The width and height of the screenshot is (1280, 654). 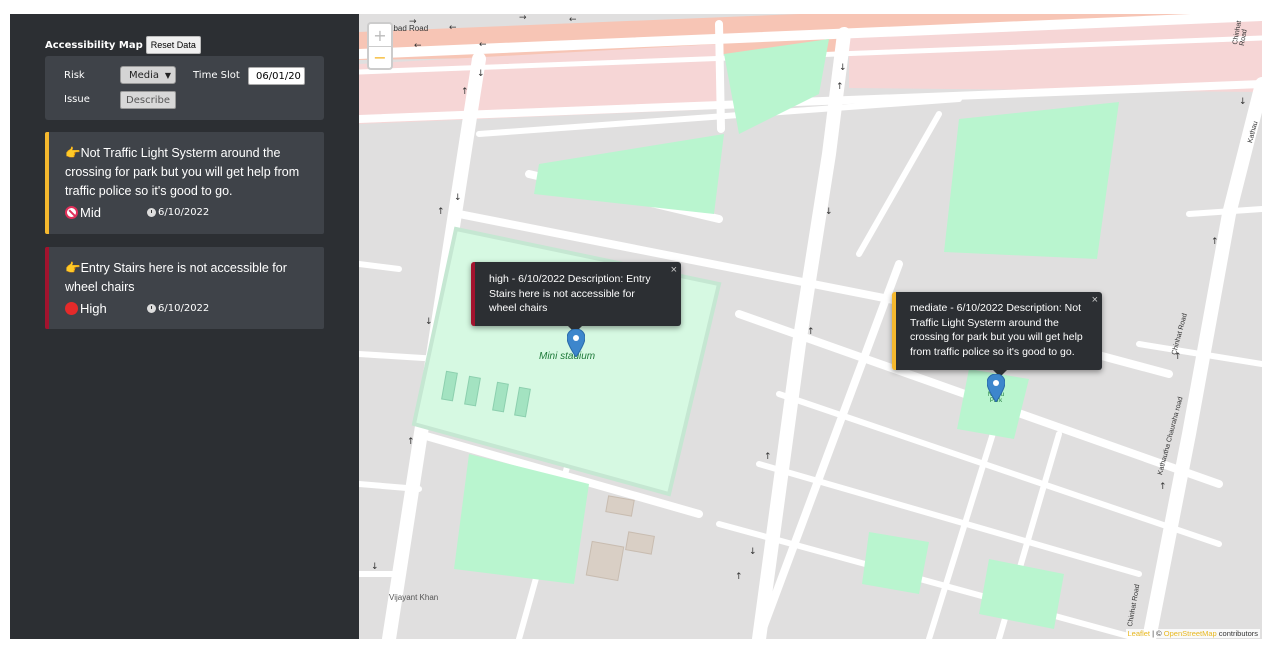 What do you see at coordinates (93, 308) in the screenshot?
I see `risk-level: High` at bounding box center [93, 308].